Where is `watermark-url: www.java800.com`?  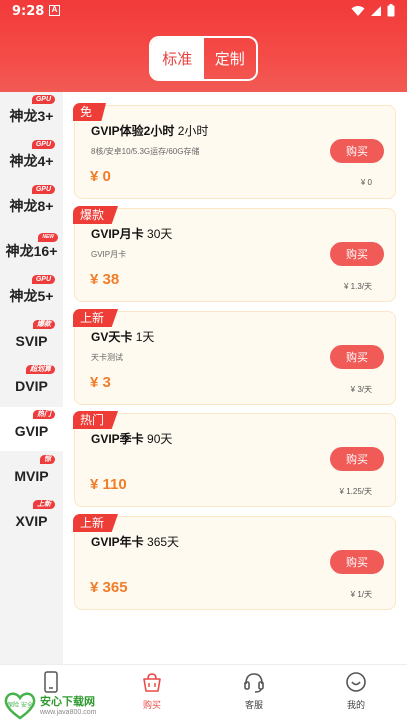 watermark-url: www.java800.com is located at coordinates (68, 712).